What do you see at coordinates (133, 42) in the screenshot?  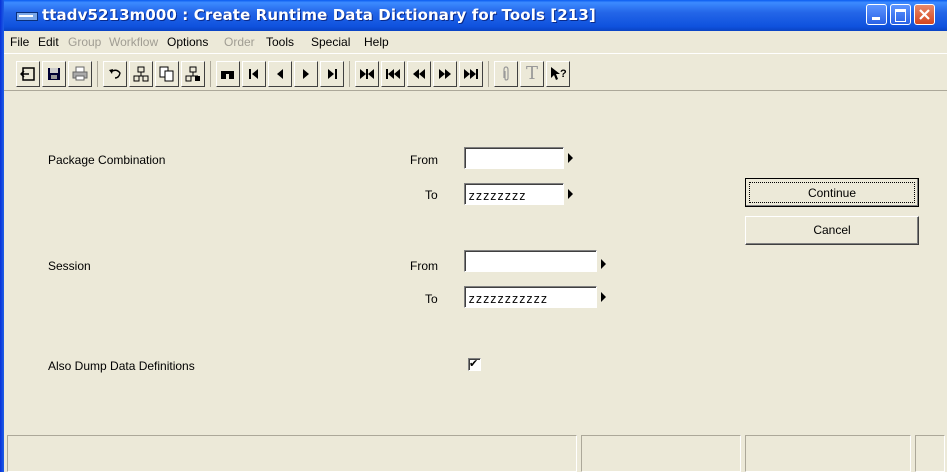 I see `menu-workflow: Workflow` at bounding box center [133, 42].